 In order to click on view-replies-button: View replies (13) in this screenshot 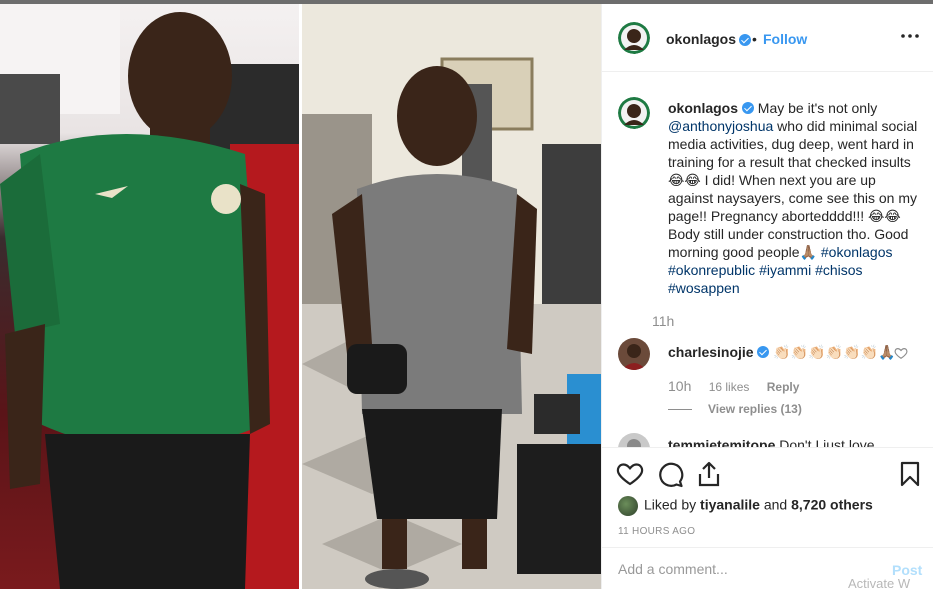, I will do `click(735, 409)`.